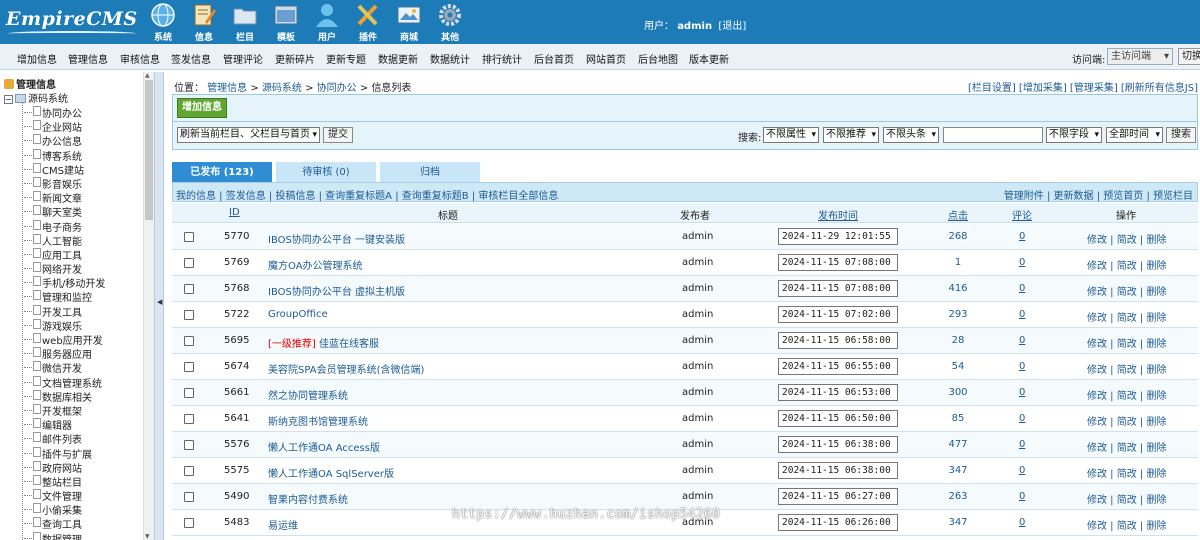  Describe the element at coordinates (234, 212) in the screenshot. I see `col-id: ID` at that location.